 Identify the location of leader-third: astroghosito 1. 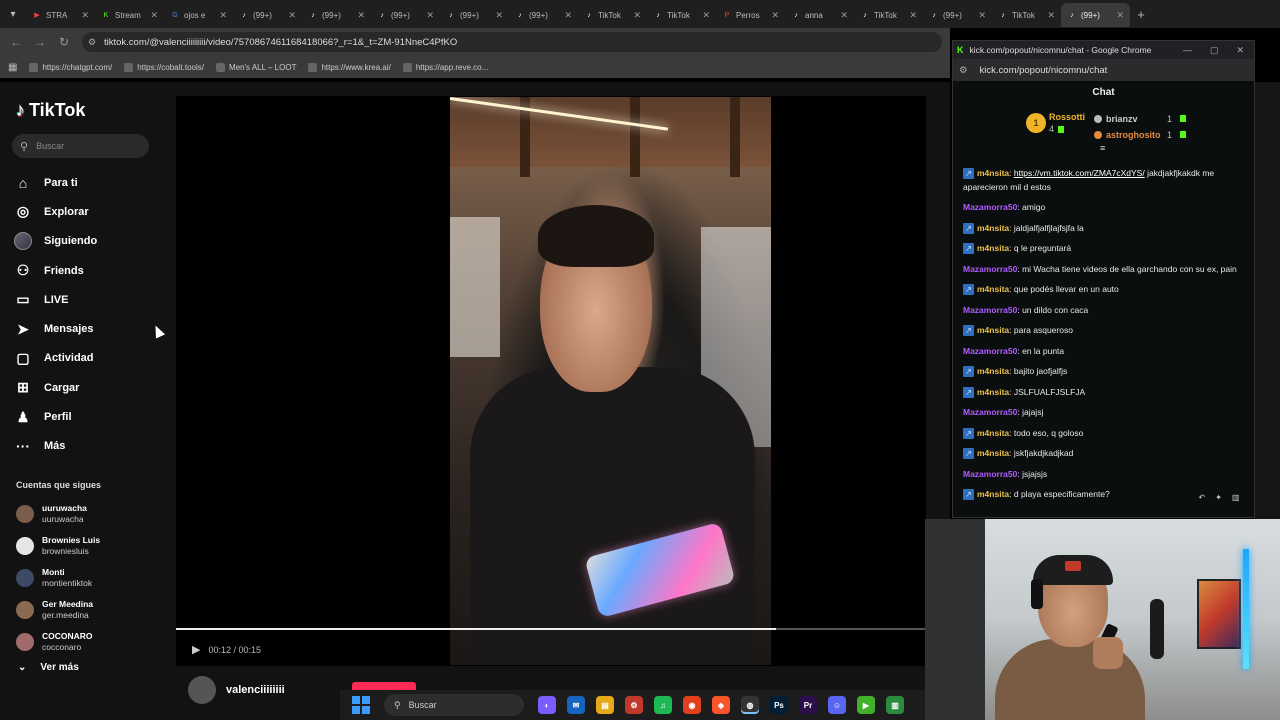
(1140, 135).